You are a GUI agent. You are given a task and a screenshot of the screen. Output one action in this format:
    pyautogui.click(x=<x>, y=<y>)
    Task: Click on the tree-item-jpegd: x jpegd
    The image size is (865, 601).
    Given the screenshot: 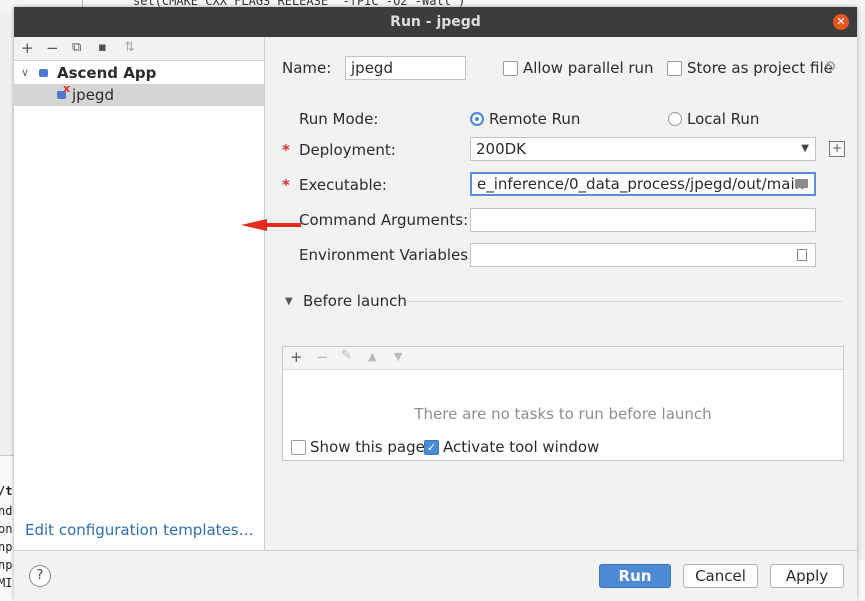 What is the action you would take?
    pyautogui.click(x=139, y=94)
    